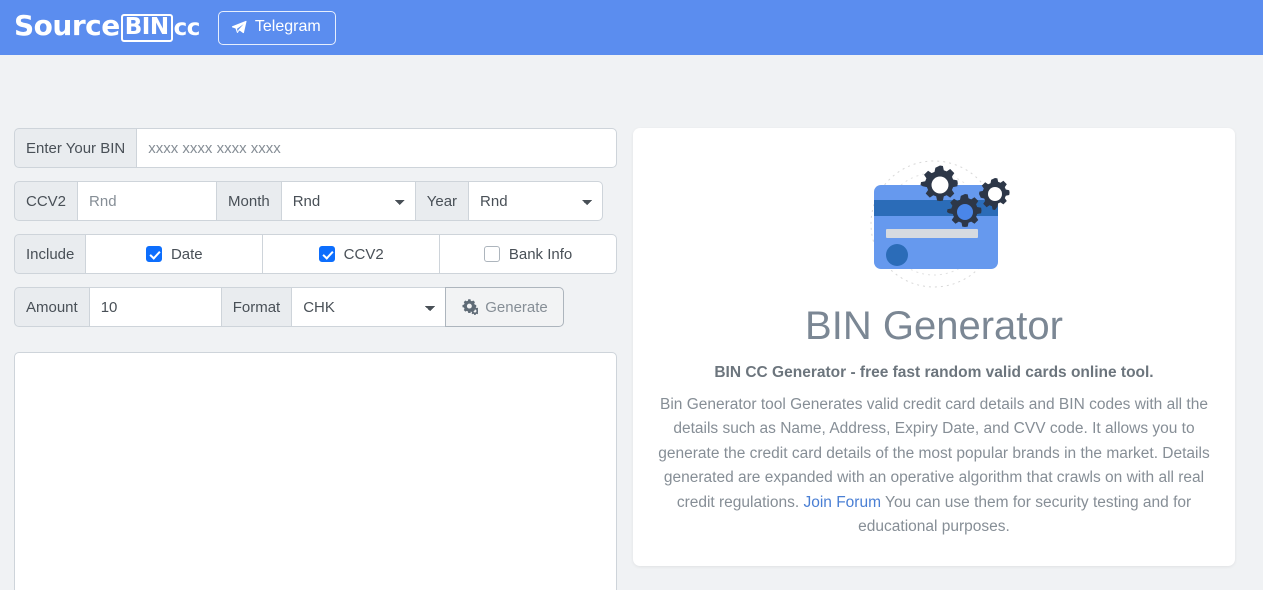 This screenshot has width=1263, height=590. Describe the element at coordinates (540, 254) in the screenshot. I see `checkbox-bank-info-label: Bank Info` at that location.